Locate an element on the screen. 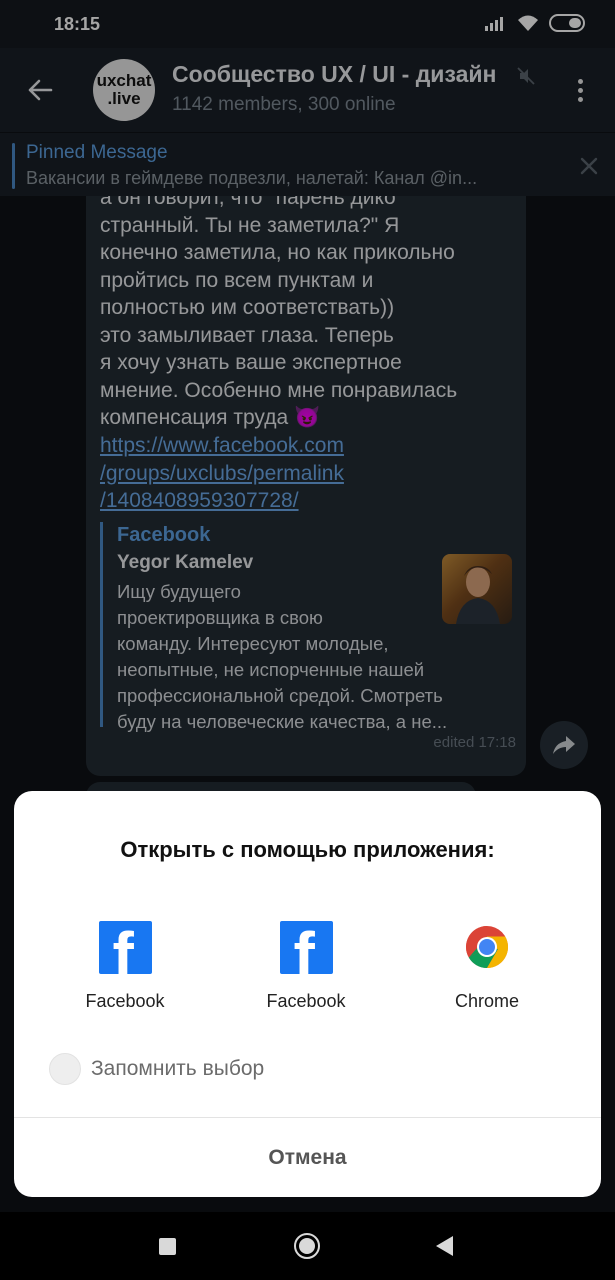  app-option-label: Chrome is located at coordinates (487, 1001).